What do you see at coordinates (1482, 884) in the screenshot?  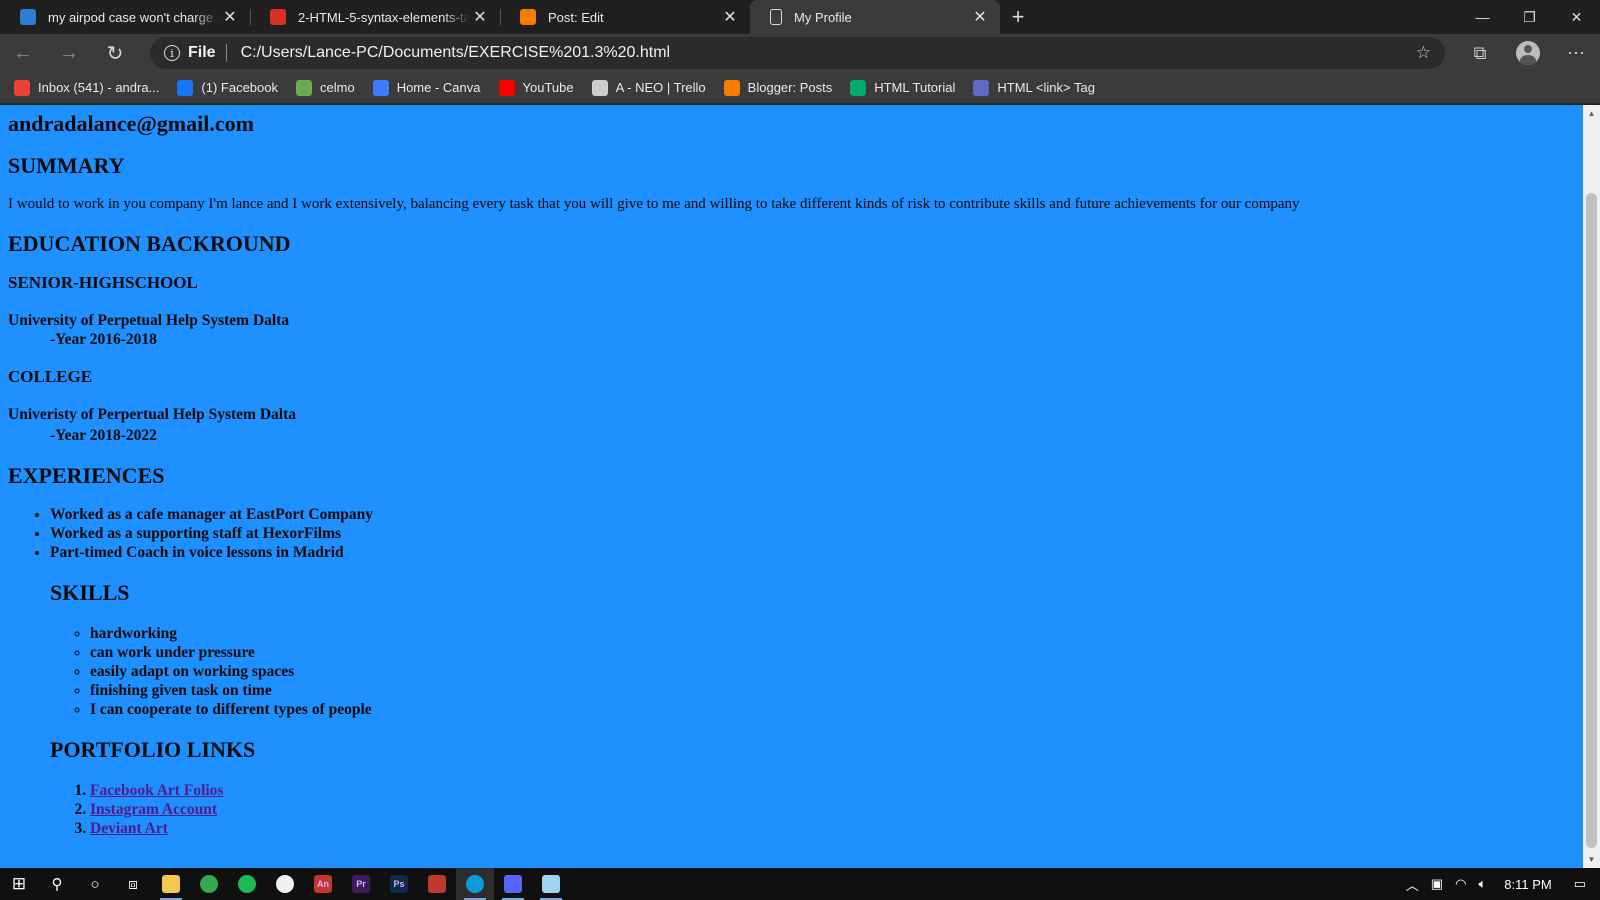 I see `volume-icon: 🔈︎` at bounding box center [1482, 884].